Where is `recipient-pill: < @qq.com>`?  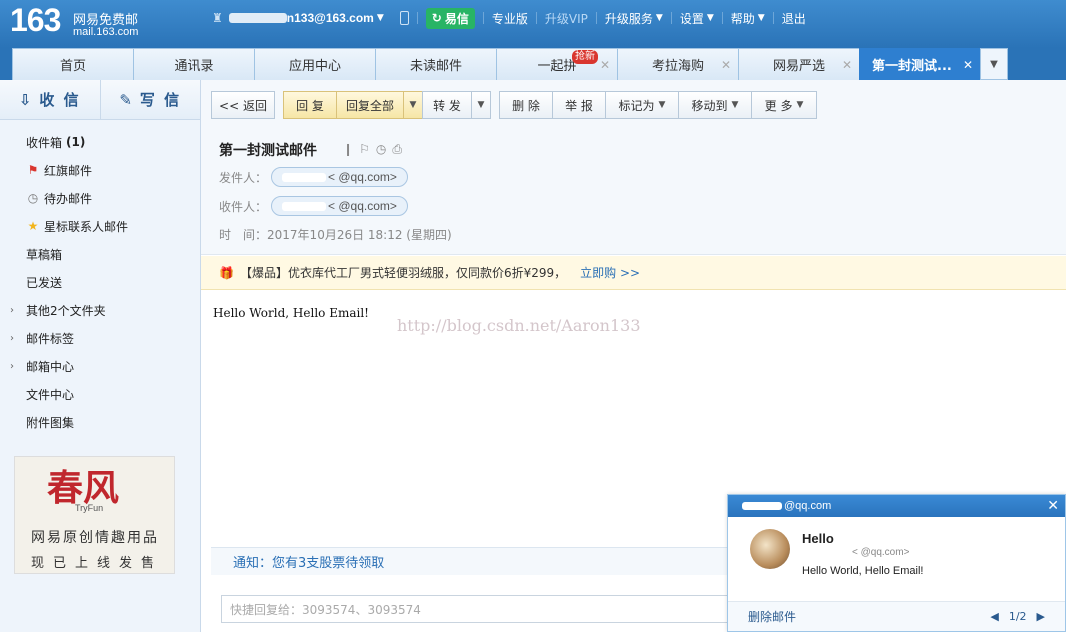 recipient-pill: < @qq.com> is located at coordinates (339, 206).